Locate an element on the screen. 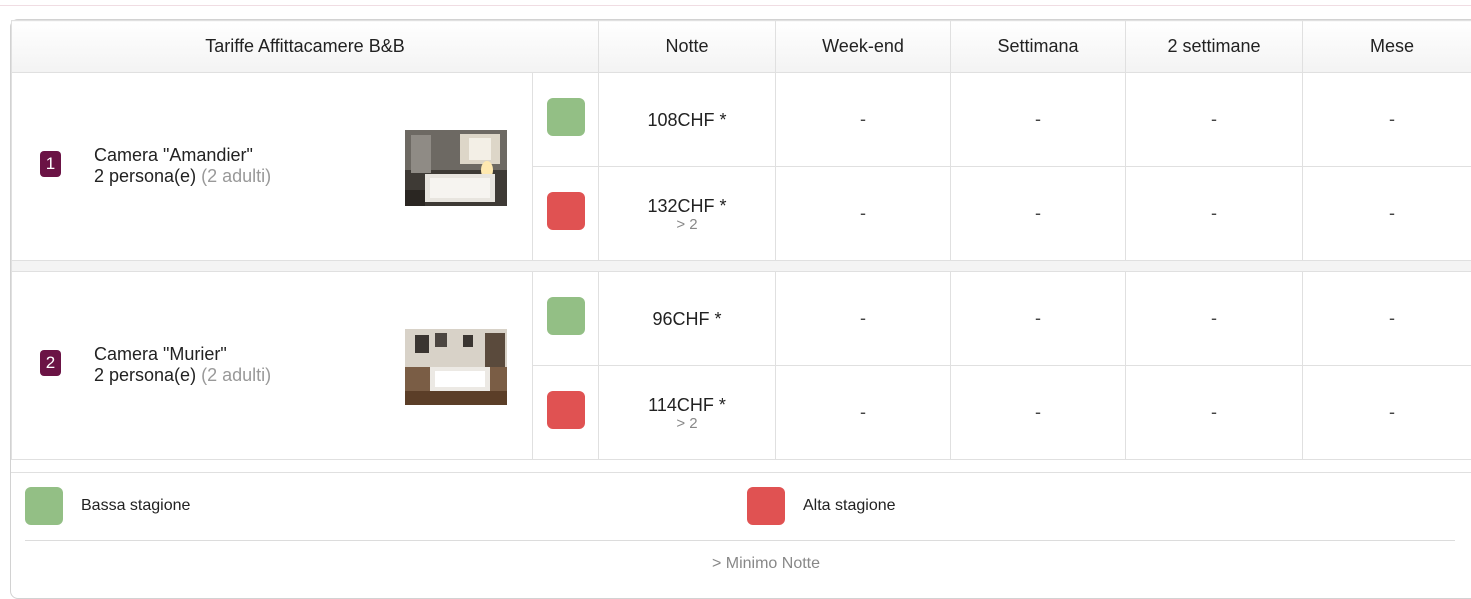 The image size is (1471, 599). room-name: Camera "Amandier" is located at coordinates (182, 155).